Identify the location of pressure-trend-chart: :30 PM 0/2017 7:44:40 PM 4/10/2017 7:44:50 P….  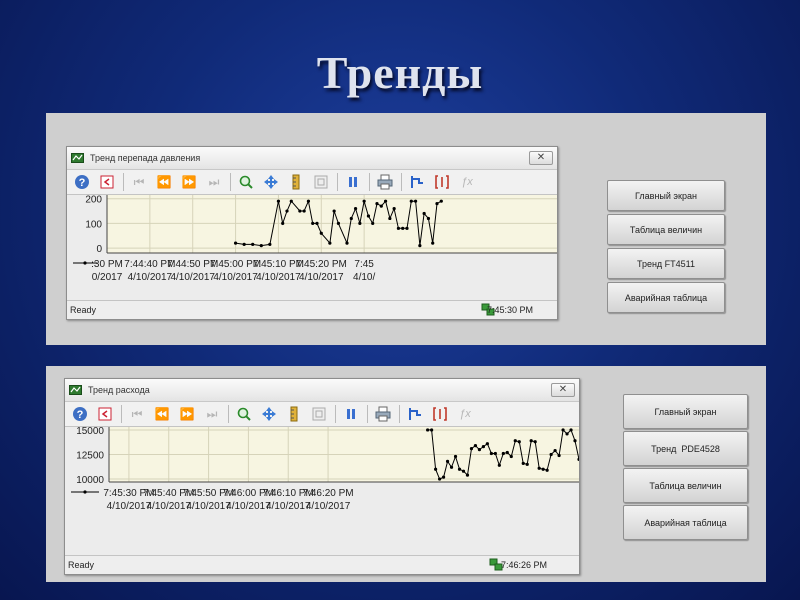
(312, 246).